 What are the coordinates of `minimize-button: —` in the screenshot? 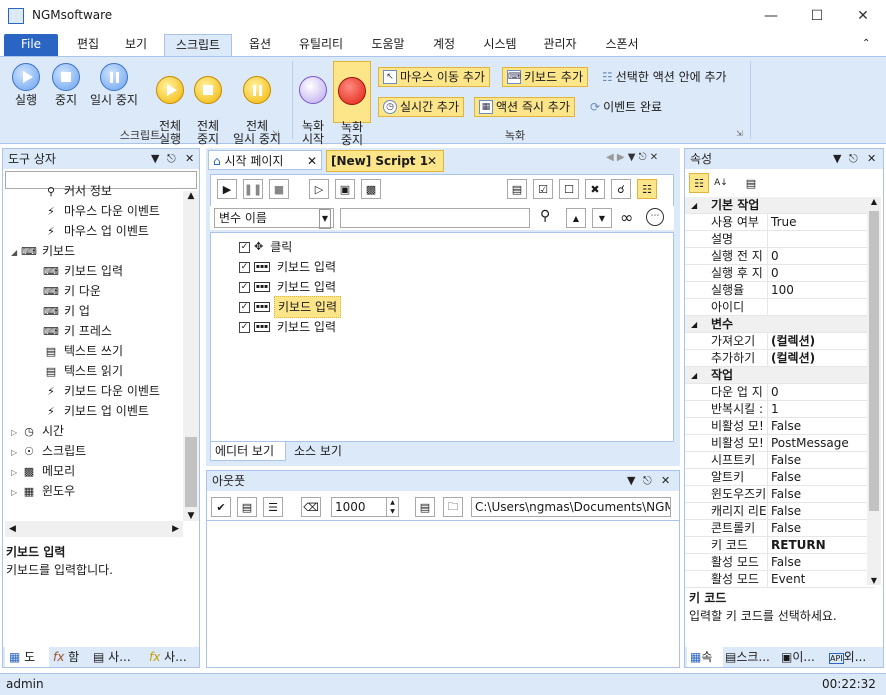 It's located at (771, 16).